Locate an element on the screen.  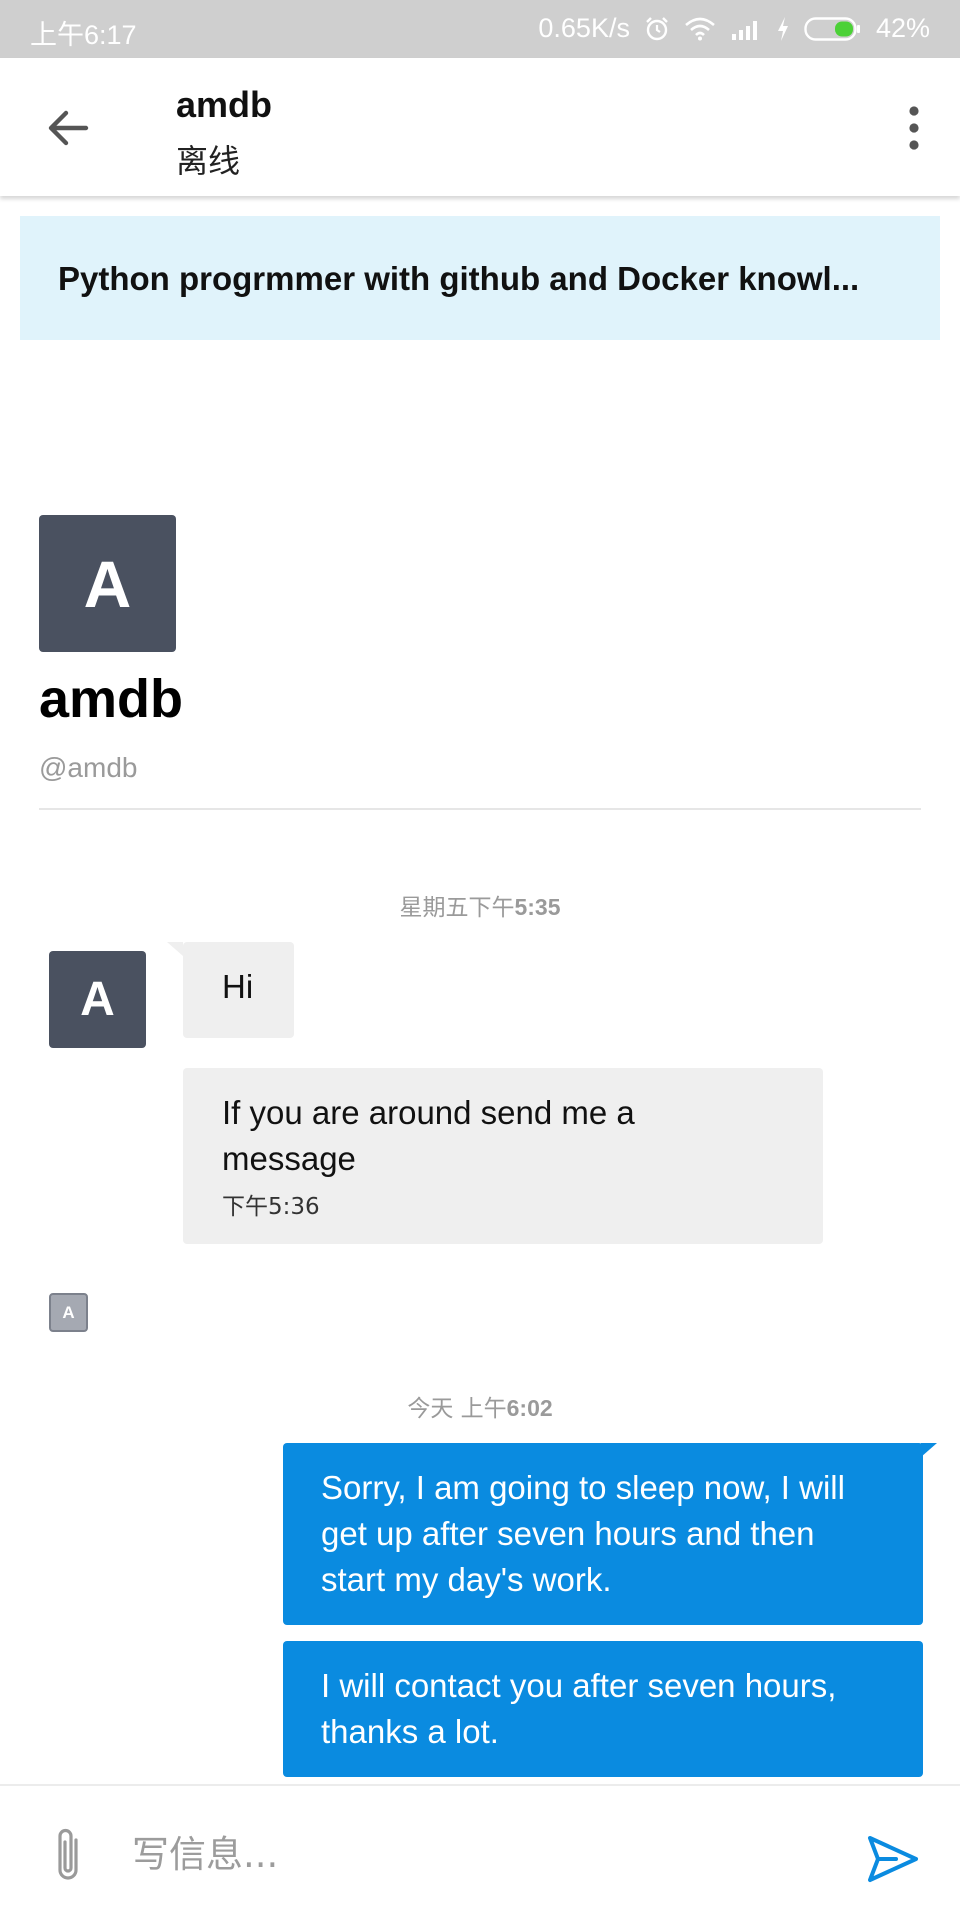
message-text: Hi is located at coordinates (238, 986).